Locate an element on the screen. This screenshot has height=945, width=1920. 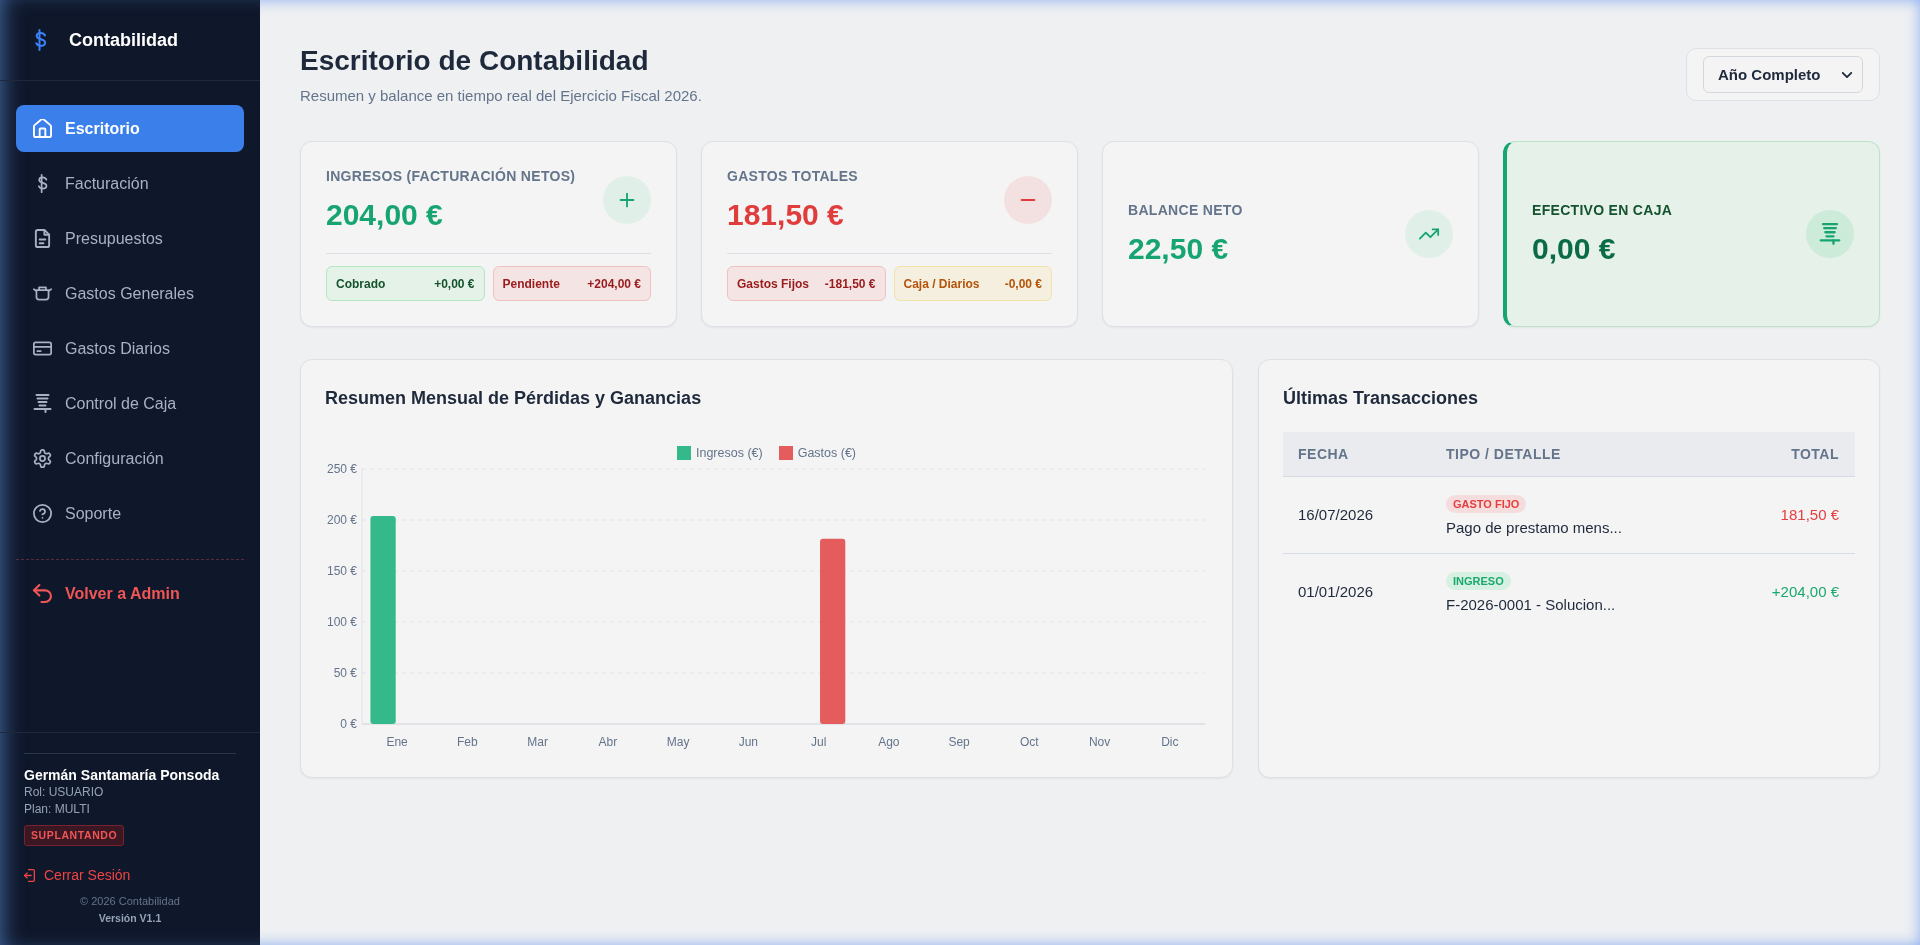
pill-value: -0,00 € is located at coordinates (1023, 283).